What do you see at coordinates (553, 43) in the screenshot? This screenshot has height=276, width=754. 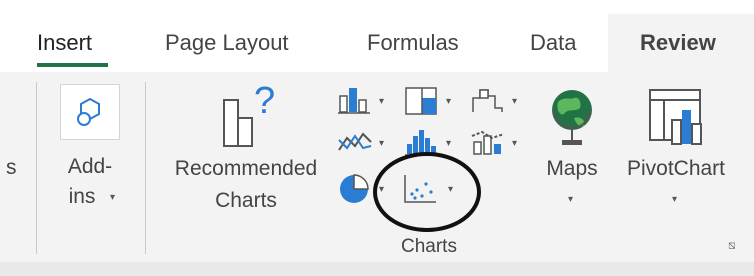 I see `tab-data: Data` at bounding box center [553, 43].